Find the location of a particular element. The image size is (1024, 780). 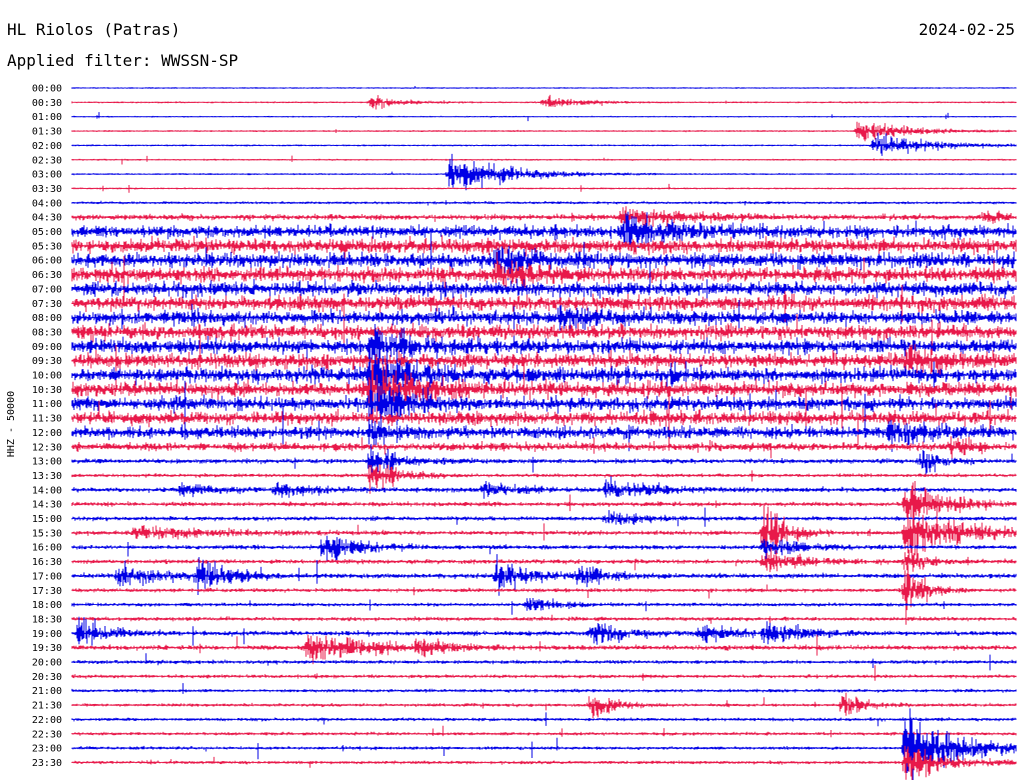

time-tick-label: 11:00 is located at coordinates (47, 404).